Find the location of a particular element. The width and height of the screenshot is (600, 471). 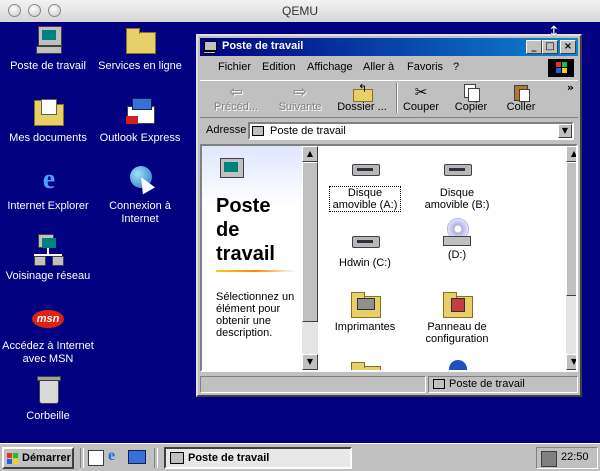

maximize-button: □ is located at coordinates (550, 47).